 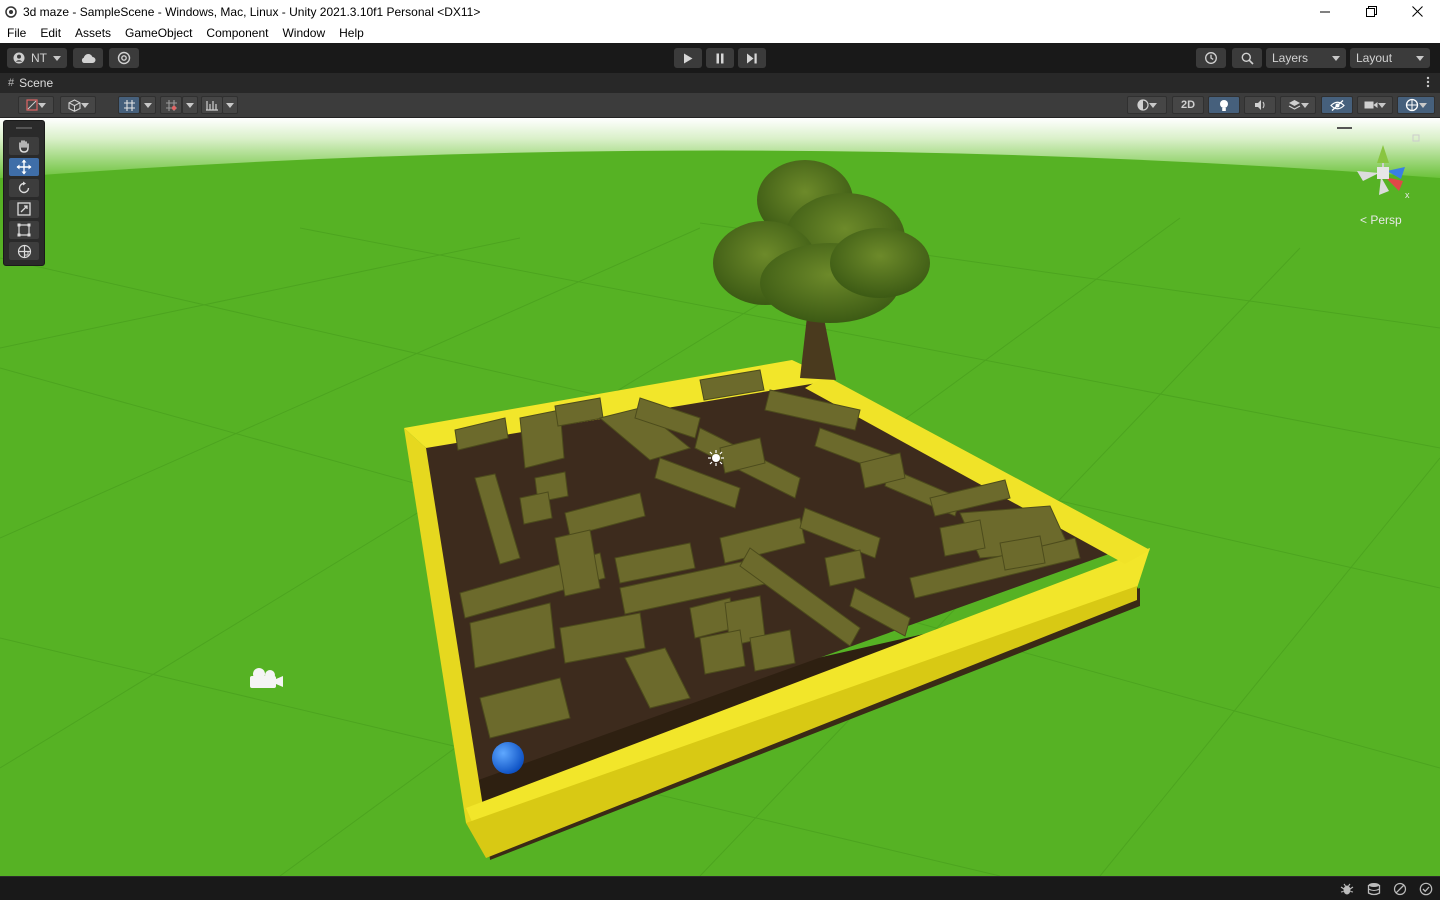 I want to click on 2d-toggle: 2D, so click(x=1188, y=105).